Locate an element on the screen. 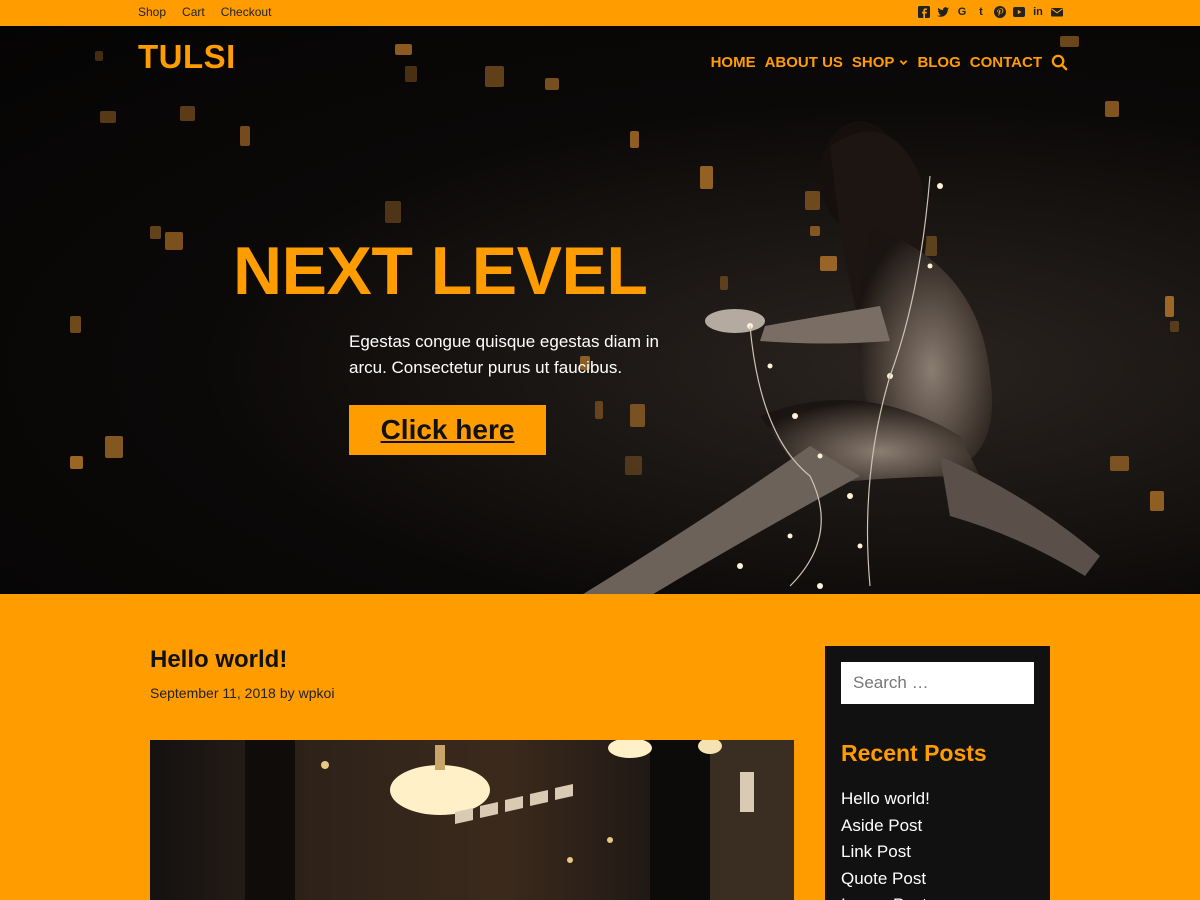  search-icon is located at coordinates (1059, 62).